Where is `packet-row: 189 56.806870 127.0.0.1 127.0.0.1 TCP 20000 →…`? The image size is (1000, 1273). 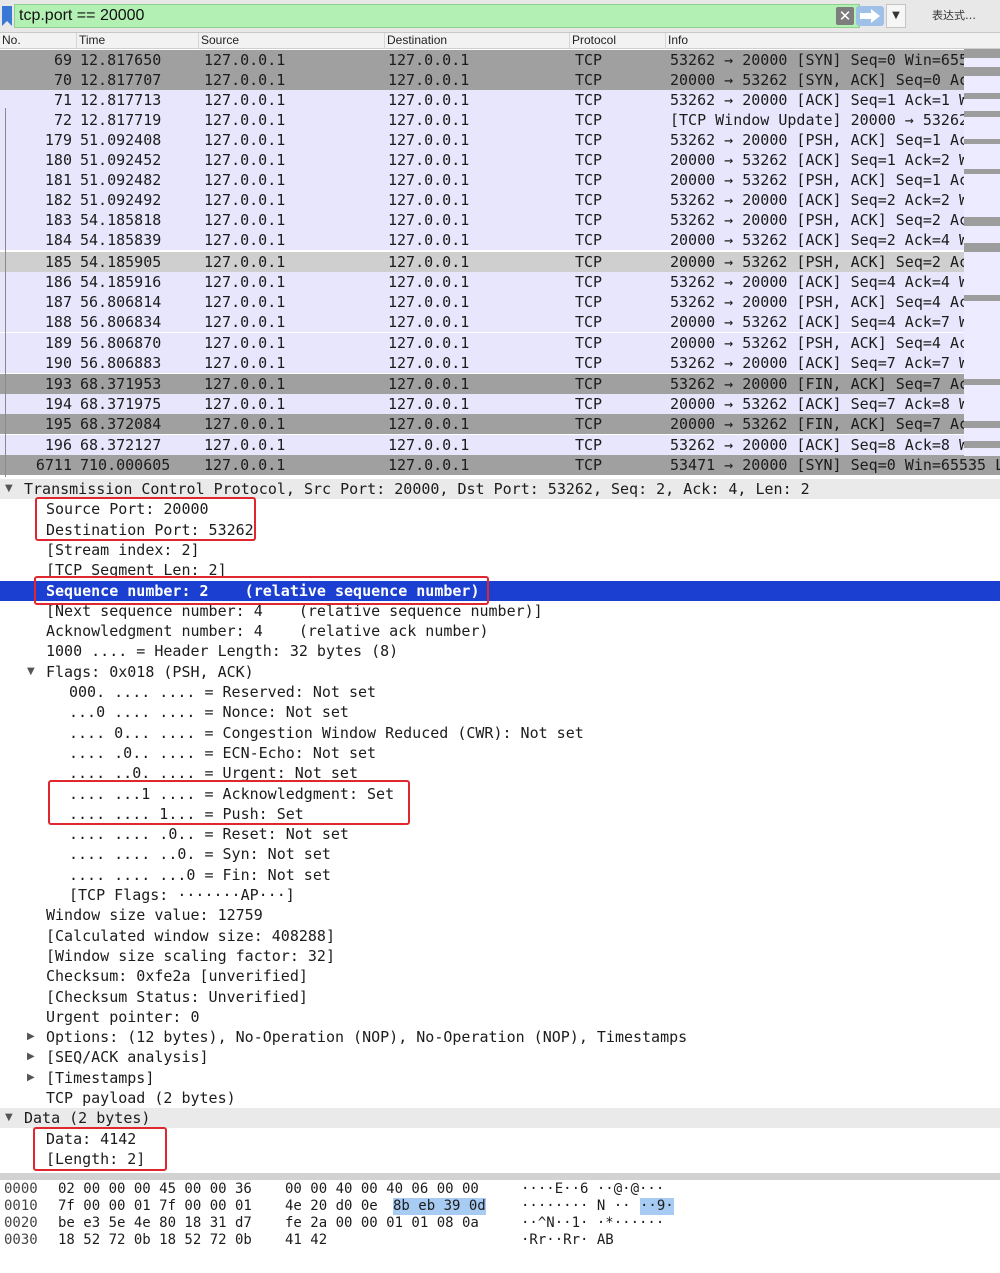 packet-row: 189 56.806870 127.0.0.1 127.0.0.1 TCP 20000 →… is located at coordinates (500, 343).